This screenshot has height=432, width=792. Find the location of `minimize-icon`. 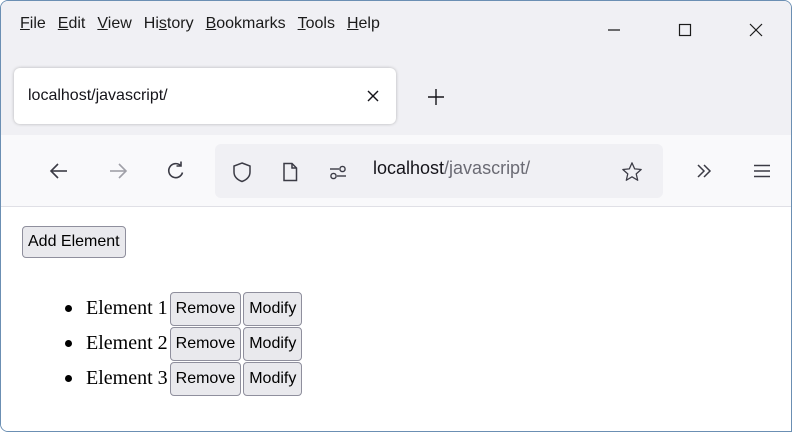

minimize-icon is located at coordinates (613, 30).